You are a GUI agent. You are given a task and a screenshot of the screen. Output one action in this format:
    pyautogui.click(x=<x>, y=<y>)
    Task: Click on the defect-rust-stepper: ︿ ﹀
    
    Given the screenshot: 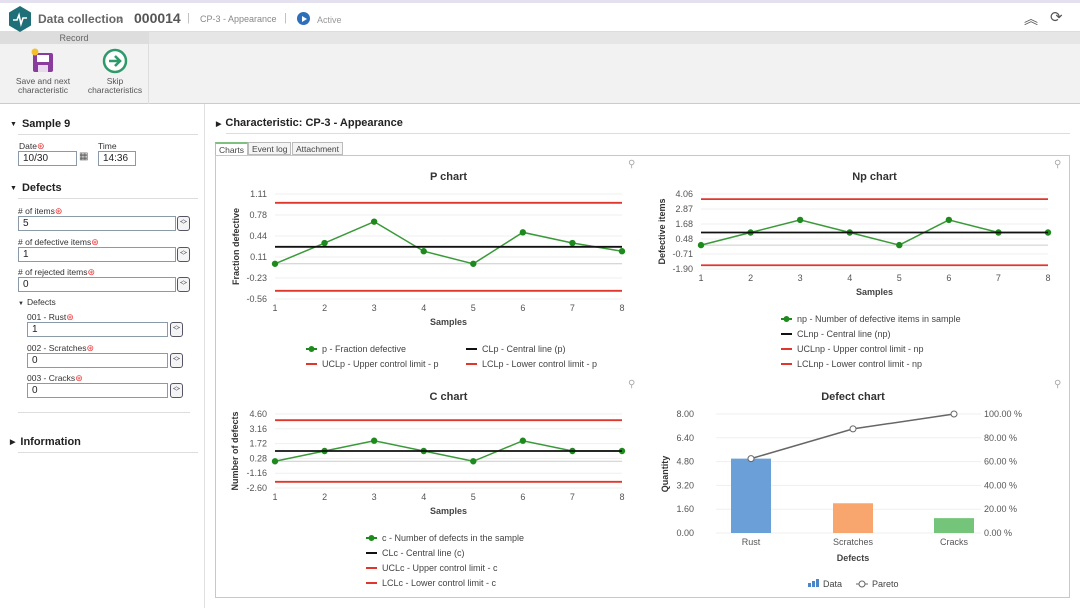 What is the action you would take?
    pyautogui.click(x=176, y=329)
    